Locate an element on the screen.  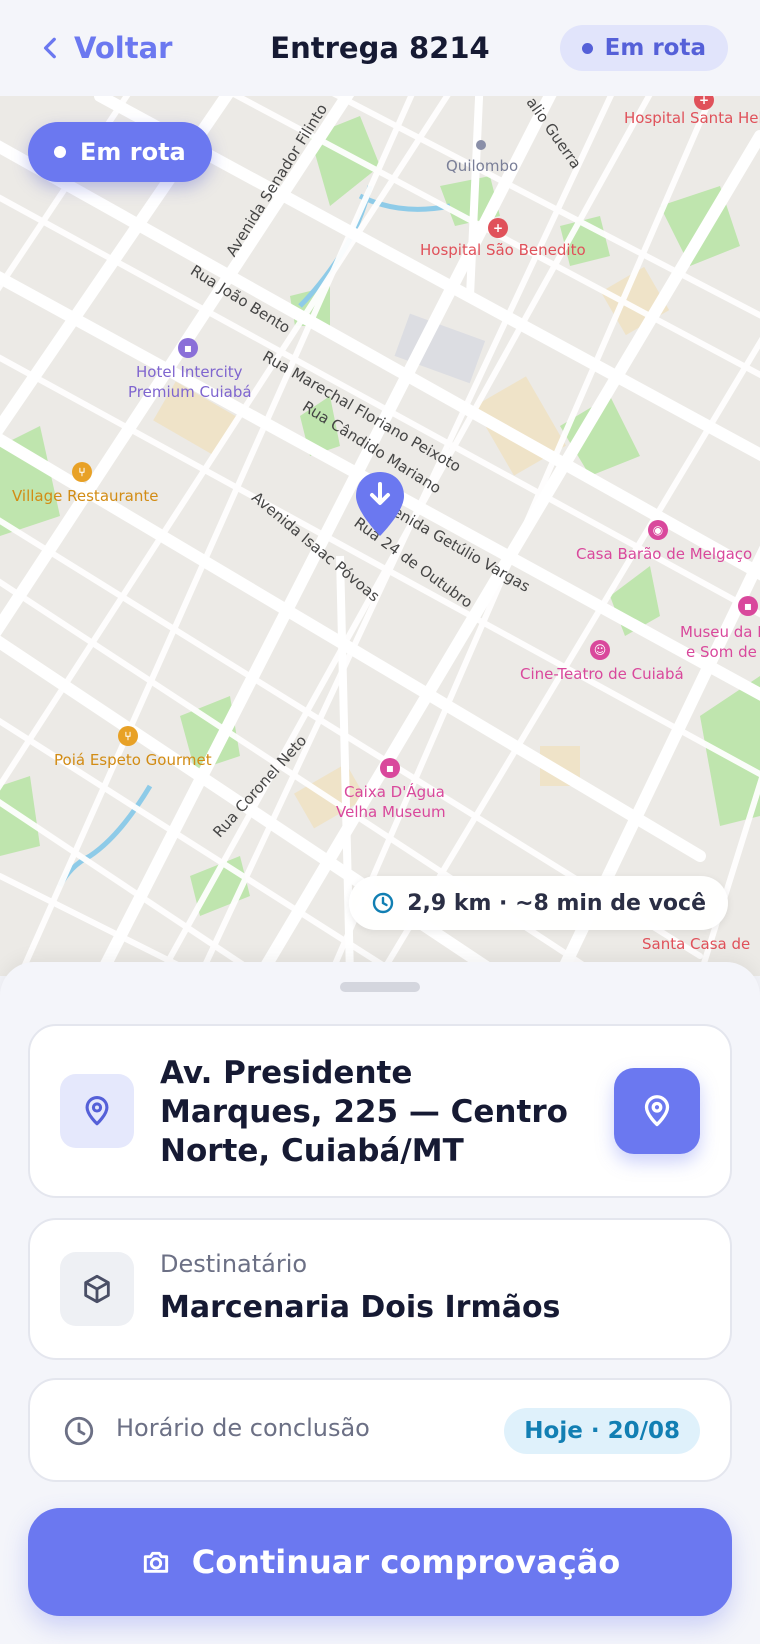
poi-label: e Som de C is located at coordinates (723, 652).